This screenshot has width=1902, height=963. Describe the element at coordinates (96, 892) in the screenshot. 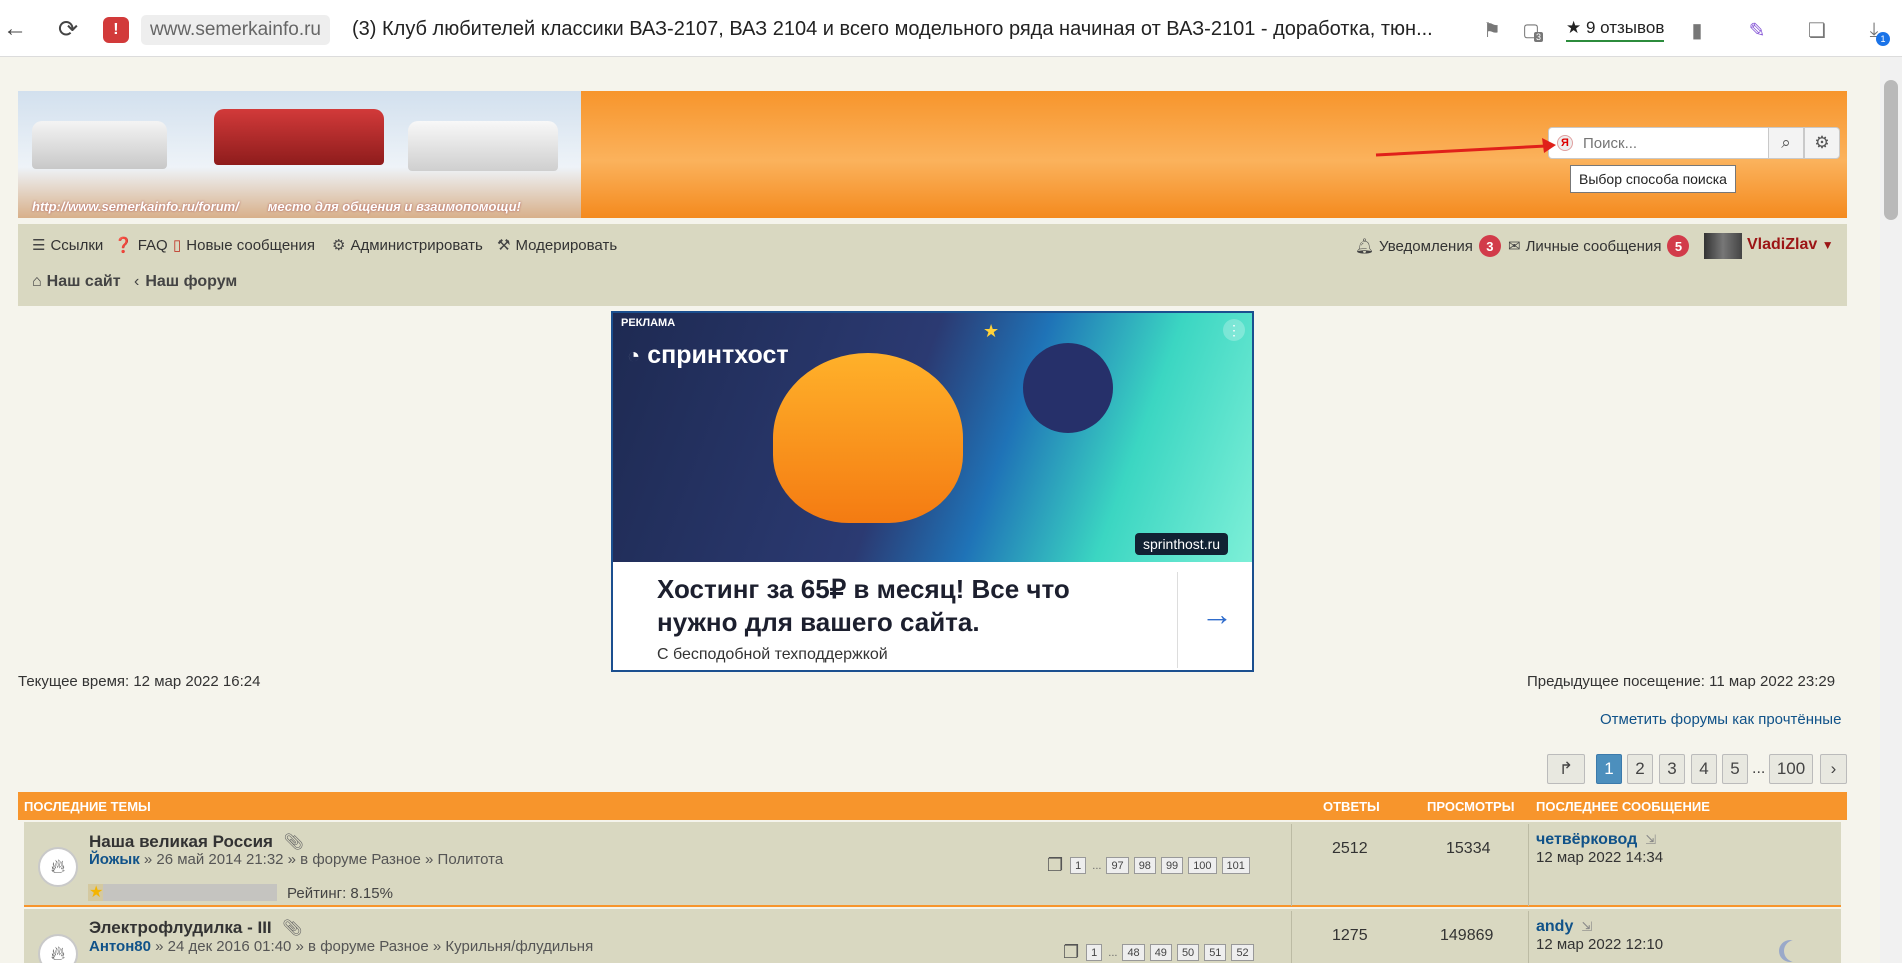

I see `star-icon: ★` at that location.